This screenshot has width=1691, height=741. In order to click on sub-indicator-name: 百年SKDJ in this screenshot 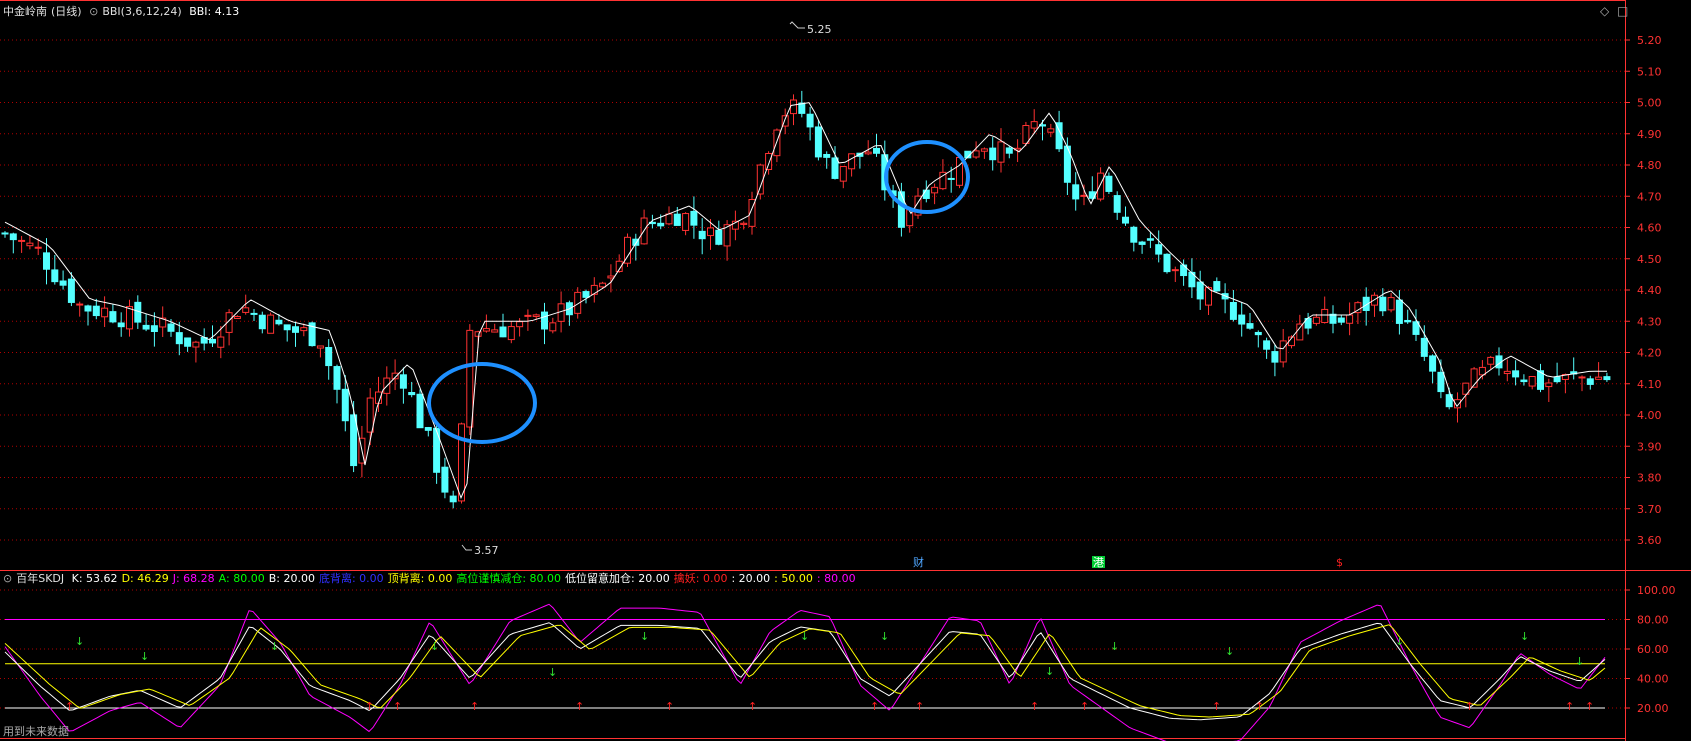, I will do `click(40, 578)`.